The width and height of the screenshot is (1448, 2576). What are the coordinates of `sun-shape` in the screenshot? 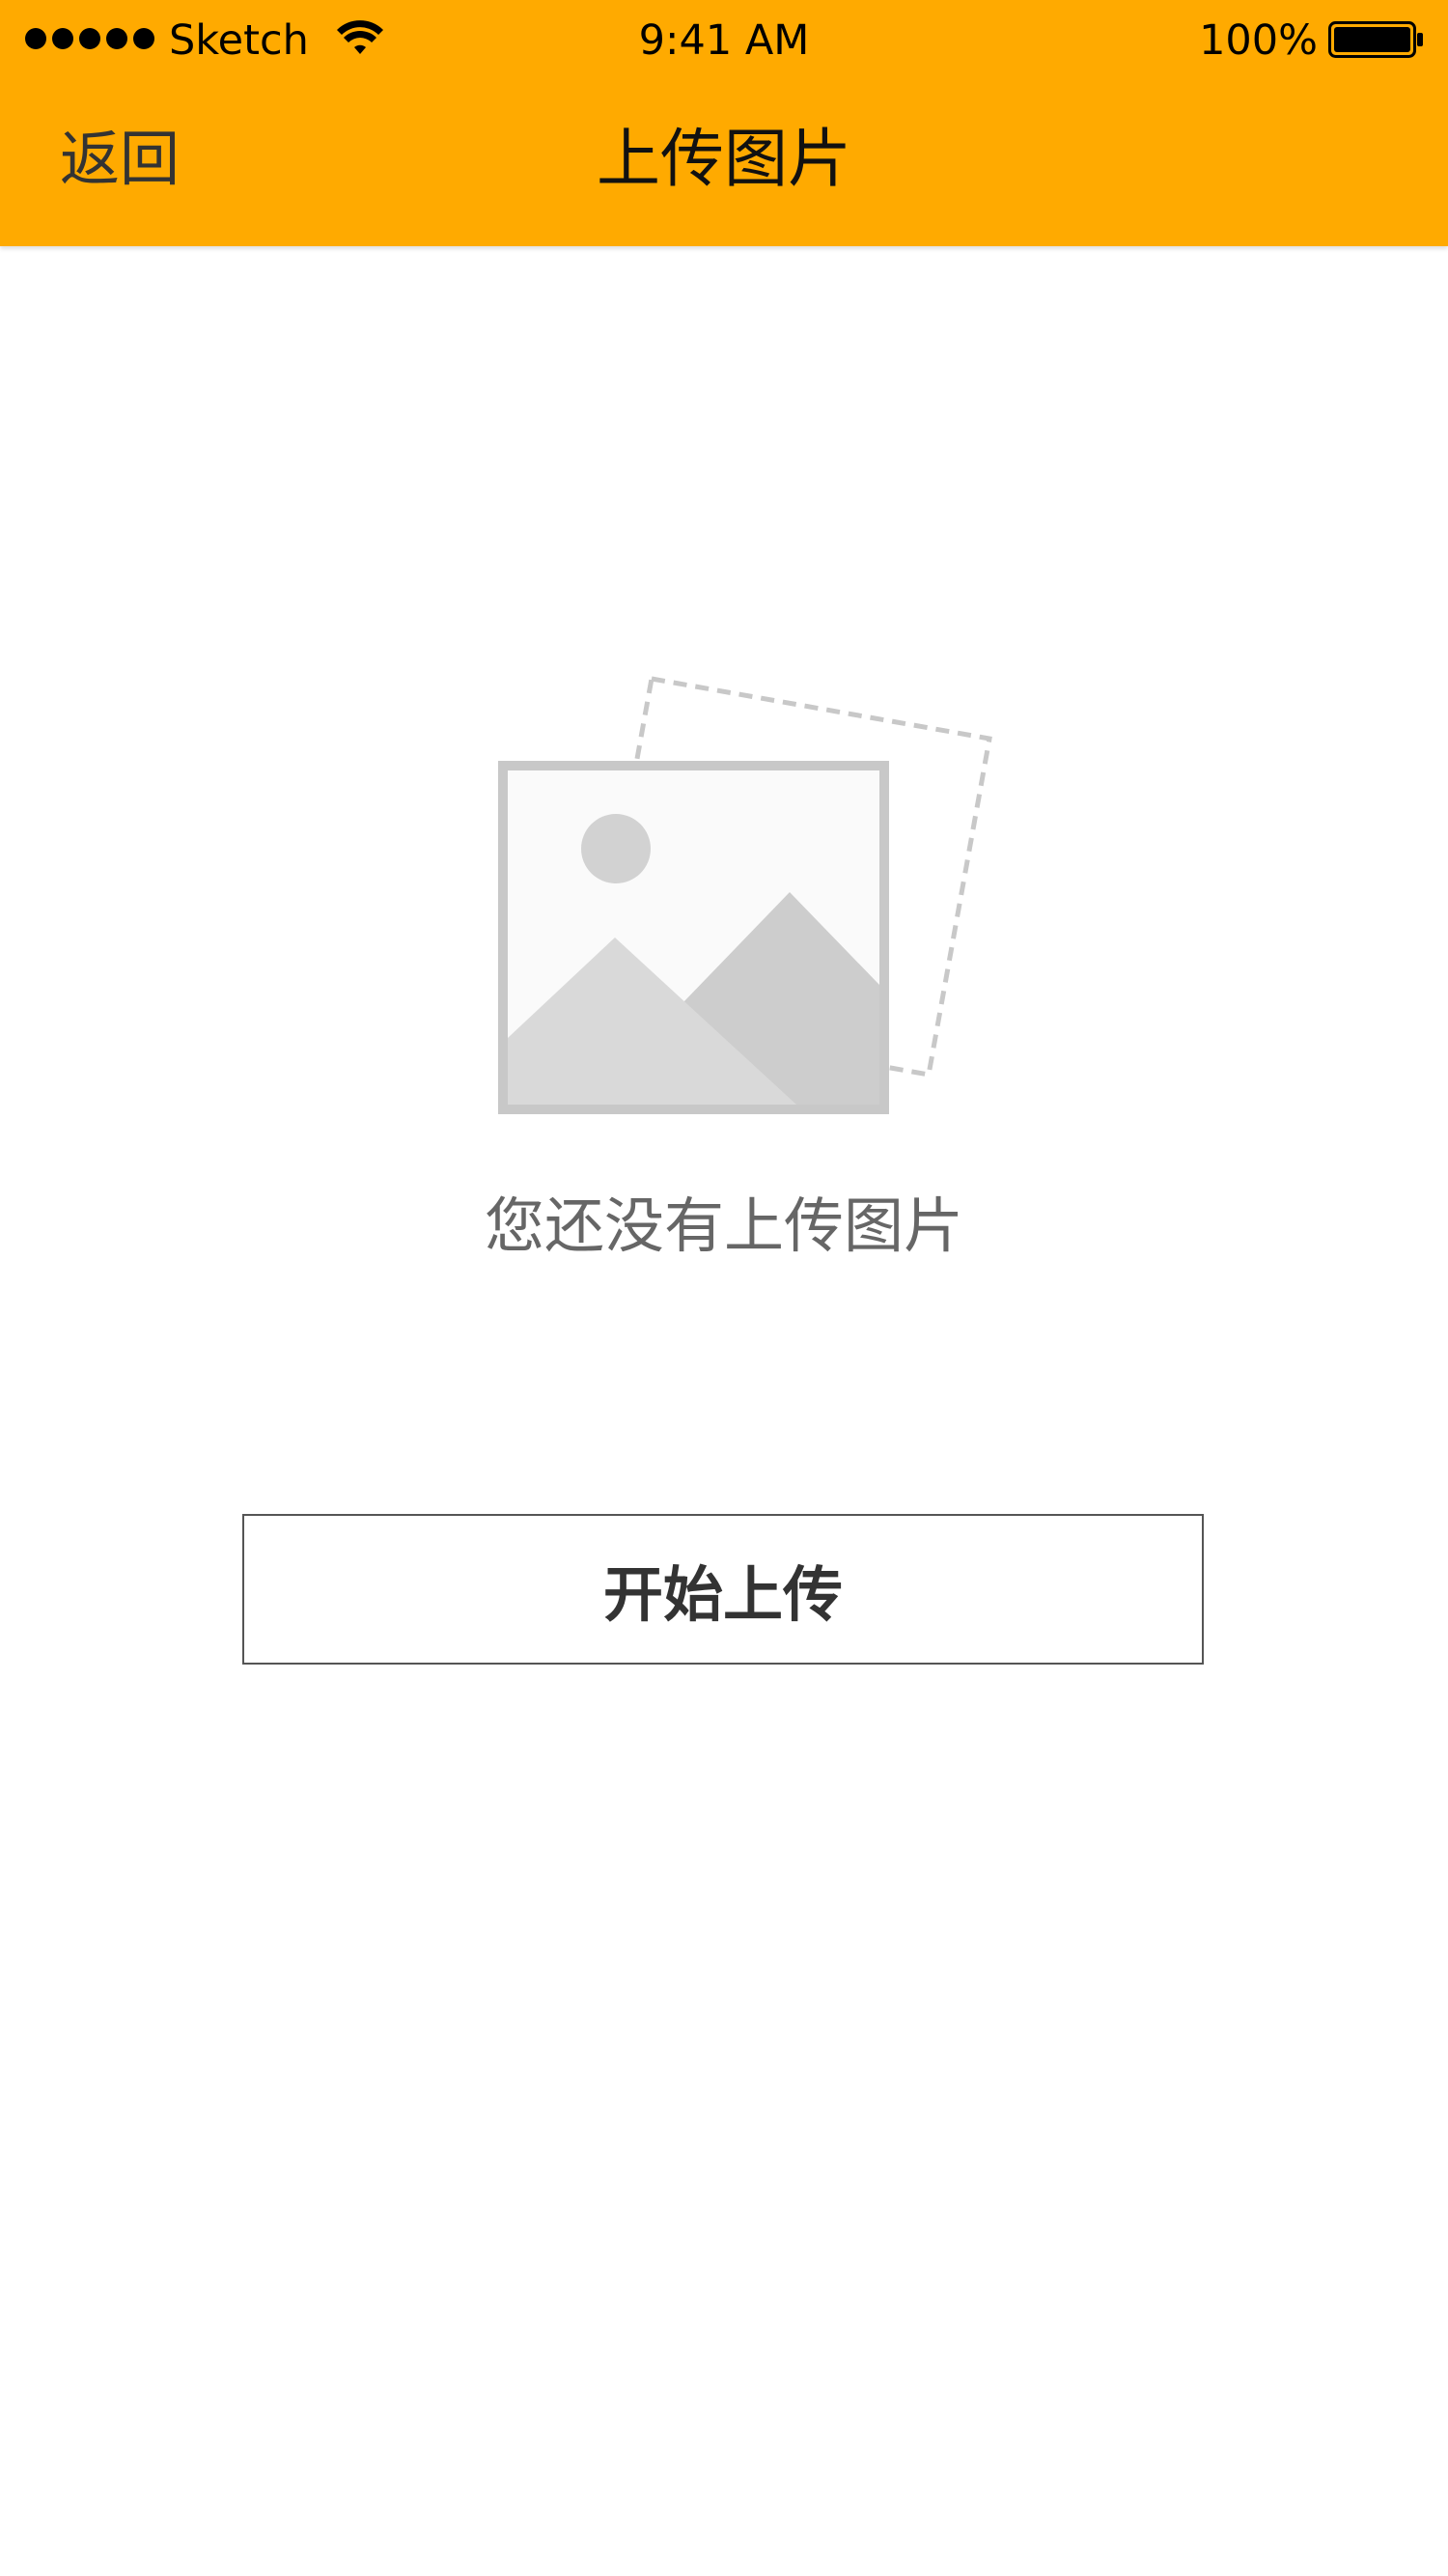 It's located at (616, 849).